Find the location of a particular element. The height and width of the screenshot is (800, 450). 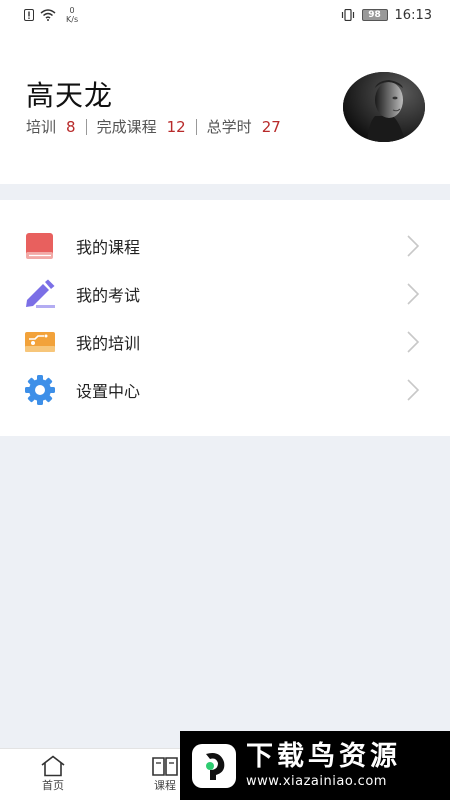

gear-icon is located at coordinates (40, 390).